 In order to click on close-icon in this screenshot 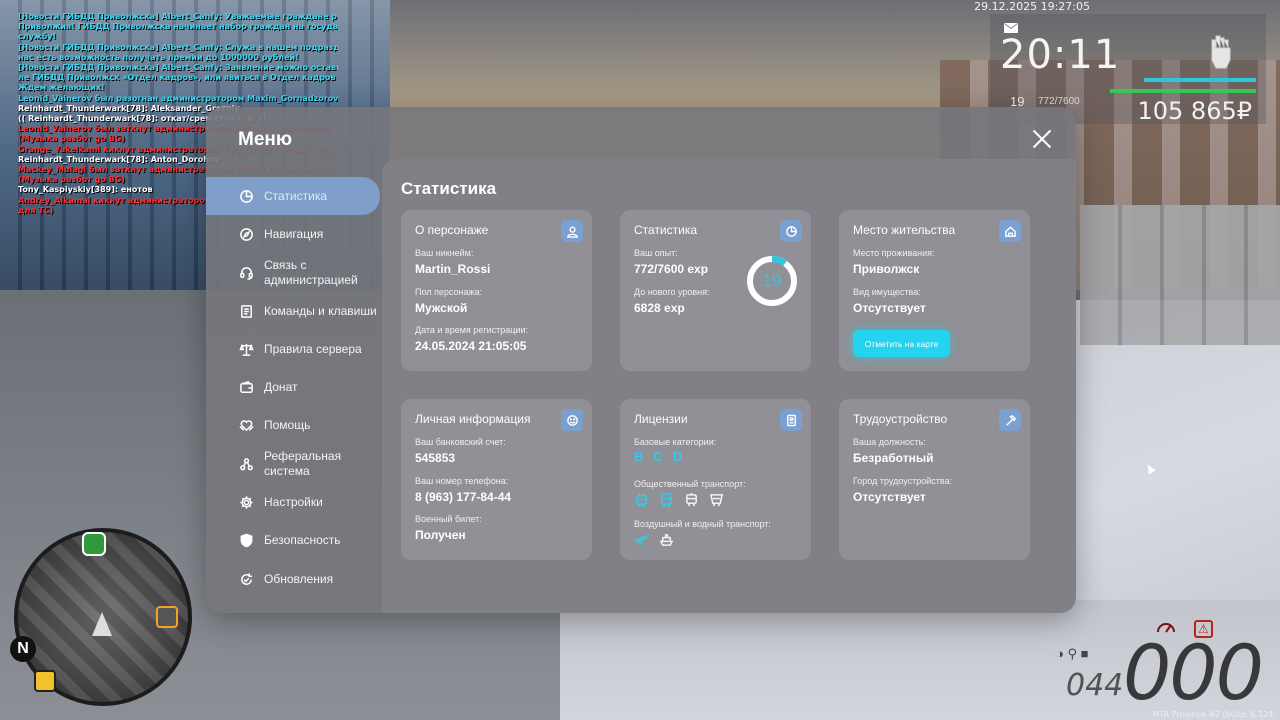, I will do `click(1042, 139)`.